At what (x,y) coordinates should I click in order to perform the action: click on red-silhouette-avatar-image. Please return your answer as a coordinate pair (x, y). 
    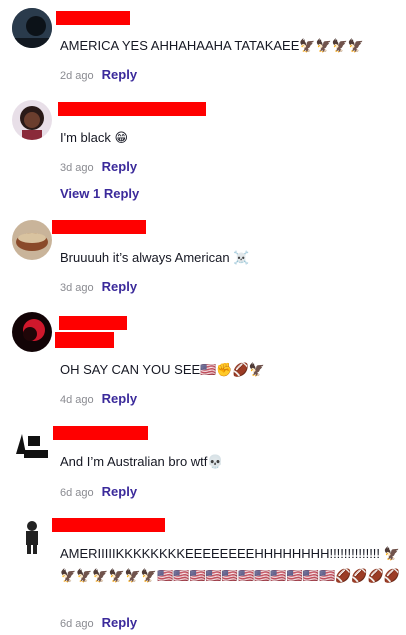
    Looking at the image, I should click on (32, 332).